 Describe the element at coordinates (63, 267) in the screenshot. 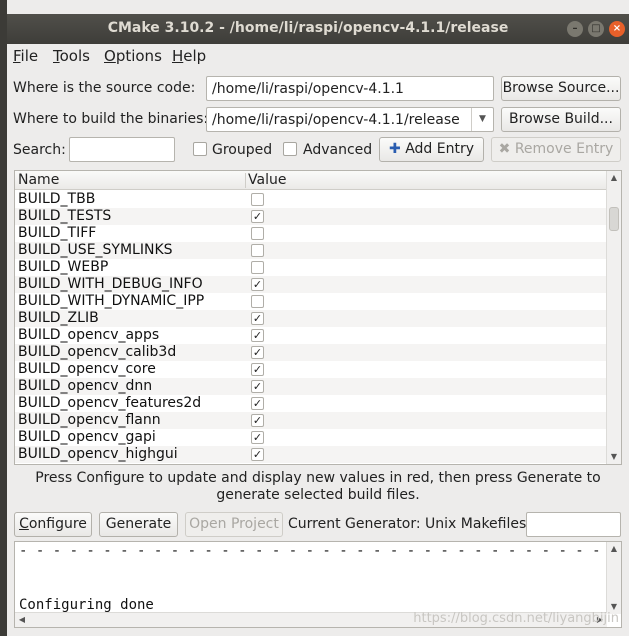

I see `cache-entry-name: BUILD_WEBP` at that location.